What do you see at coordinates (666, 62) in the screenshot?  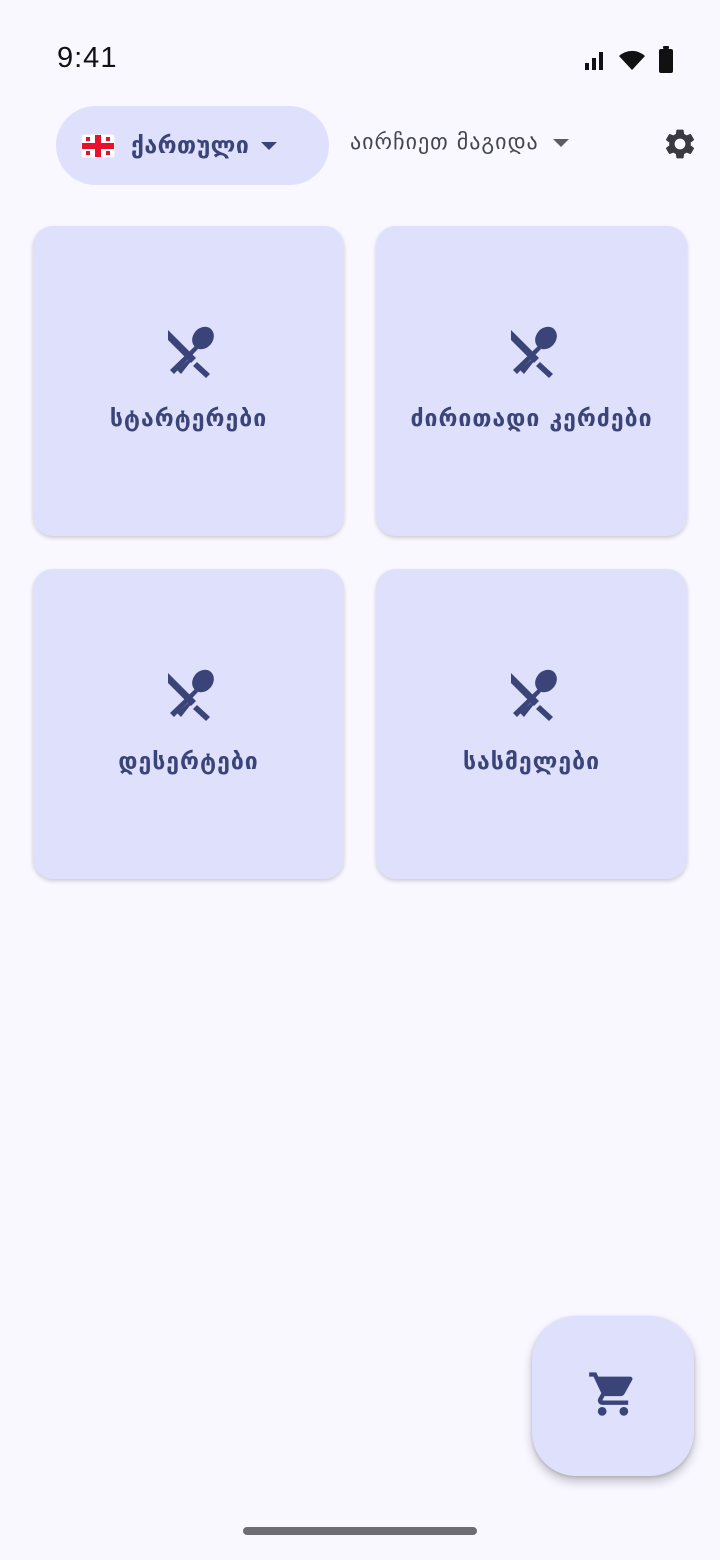 I see `battery-icon` at bounding box center [666, 62].